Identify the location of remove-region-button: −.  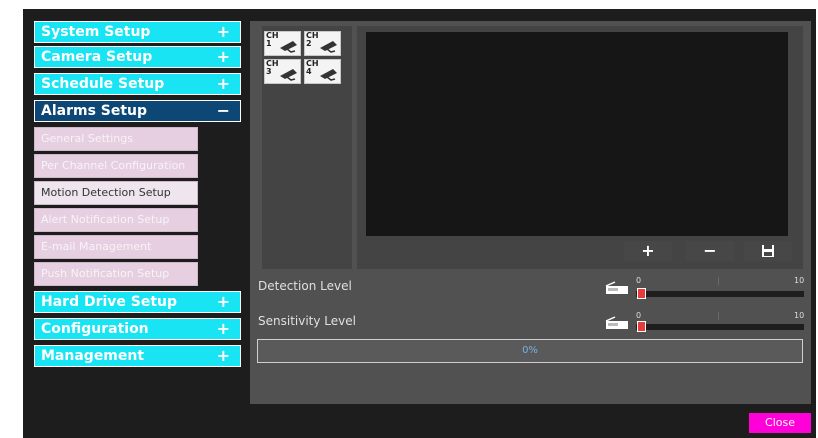
(710, 251).